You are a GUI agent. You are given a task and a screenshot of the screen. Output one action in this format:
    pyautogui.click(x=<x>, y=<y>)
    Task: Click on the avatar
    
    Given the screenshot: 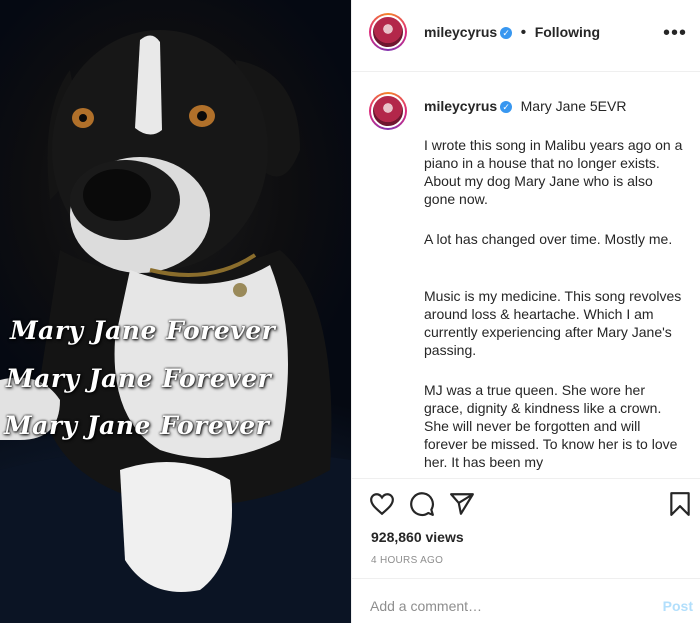 What is the action you would take?
    pyautogui.click(x=388, y=32)
    